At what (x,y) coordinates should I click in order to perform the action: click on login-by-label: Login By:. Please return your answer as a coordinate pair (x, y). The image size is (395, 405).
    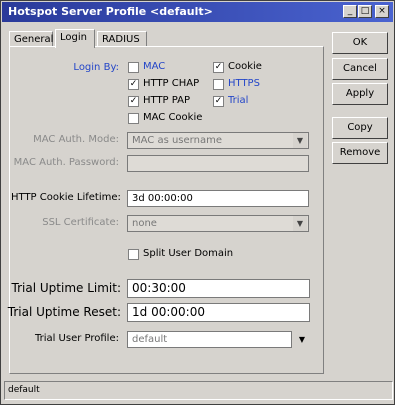
    Looking at the image, I should click on (96, 67).